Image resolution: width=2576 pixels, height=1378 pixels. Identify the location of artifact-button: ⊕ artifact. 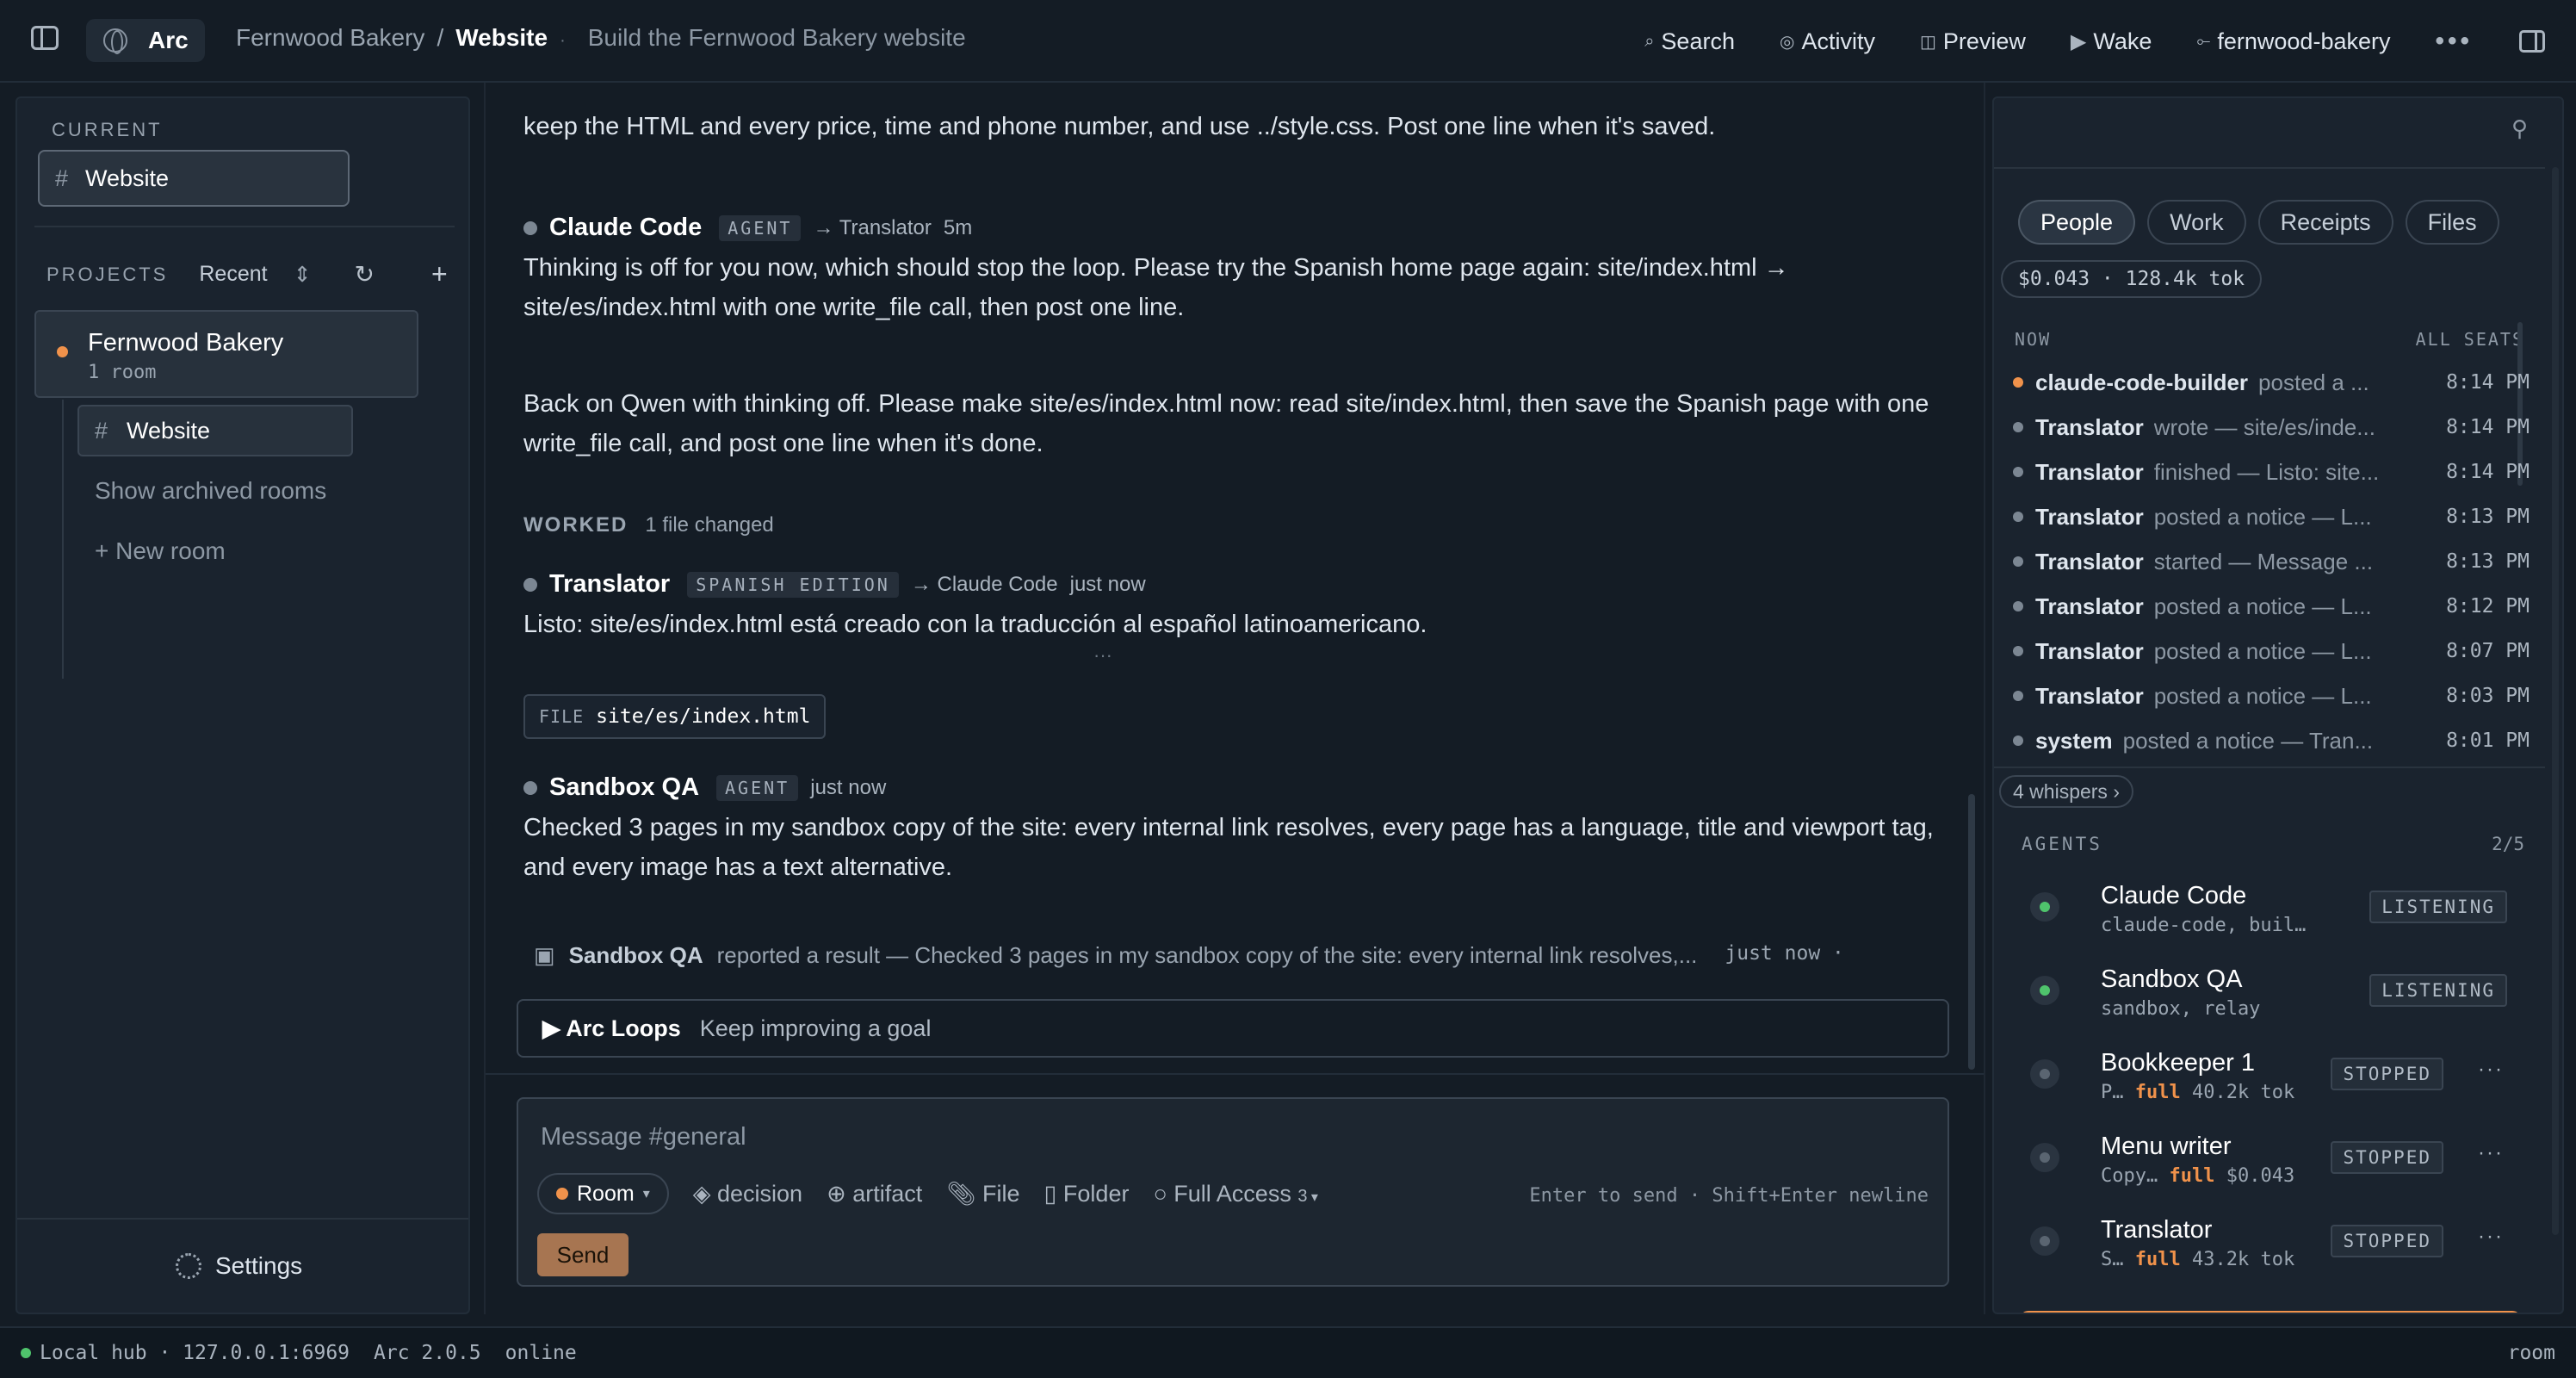
(875, 1194).